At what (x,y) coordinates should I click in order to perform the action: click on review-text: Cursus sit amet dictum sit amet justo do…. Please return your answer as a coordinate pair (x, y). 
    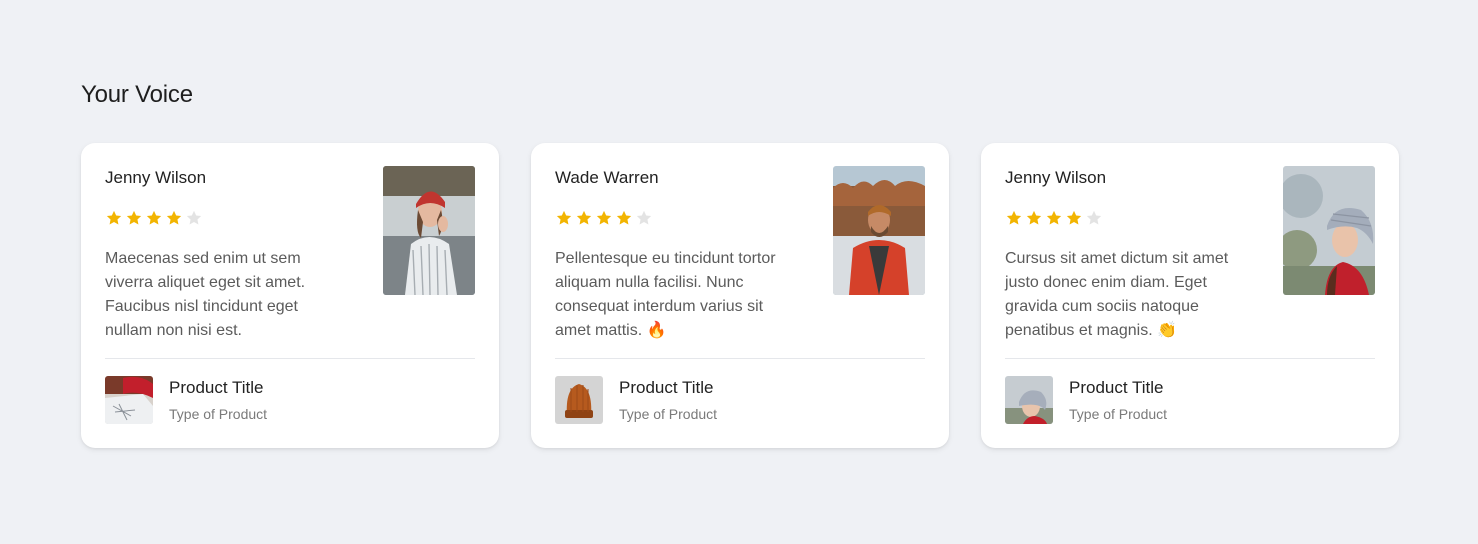
    Looking at the image, I should click on (1117, 294).